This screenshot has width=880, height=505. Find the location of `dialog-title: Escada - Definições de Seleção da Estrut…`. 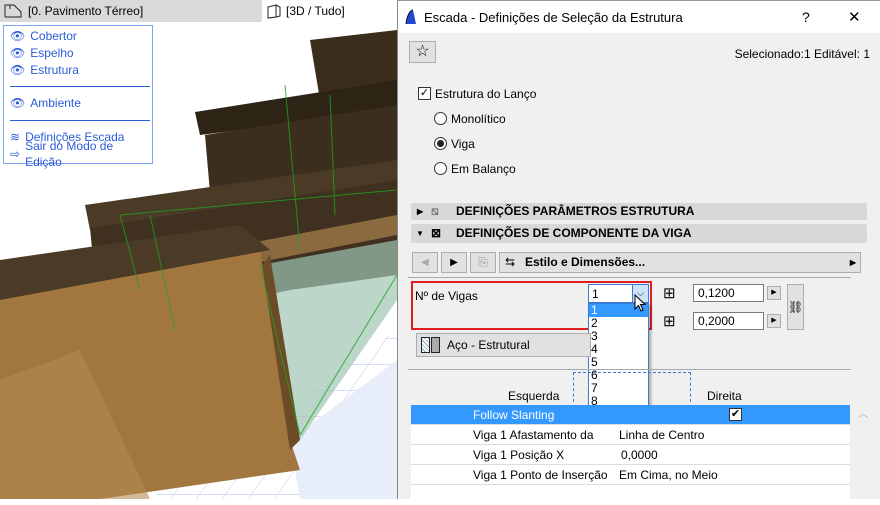

dialog-title: Escada - Definições de Seleção da Estrut… is located at coordinates (553, 17).